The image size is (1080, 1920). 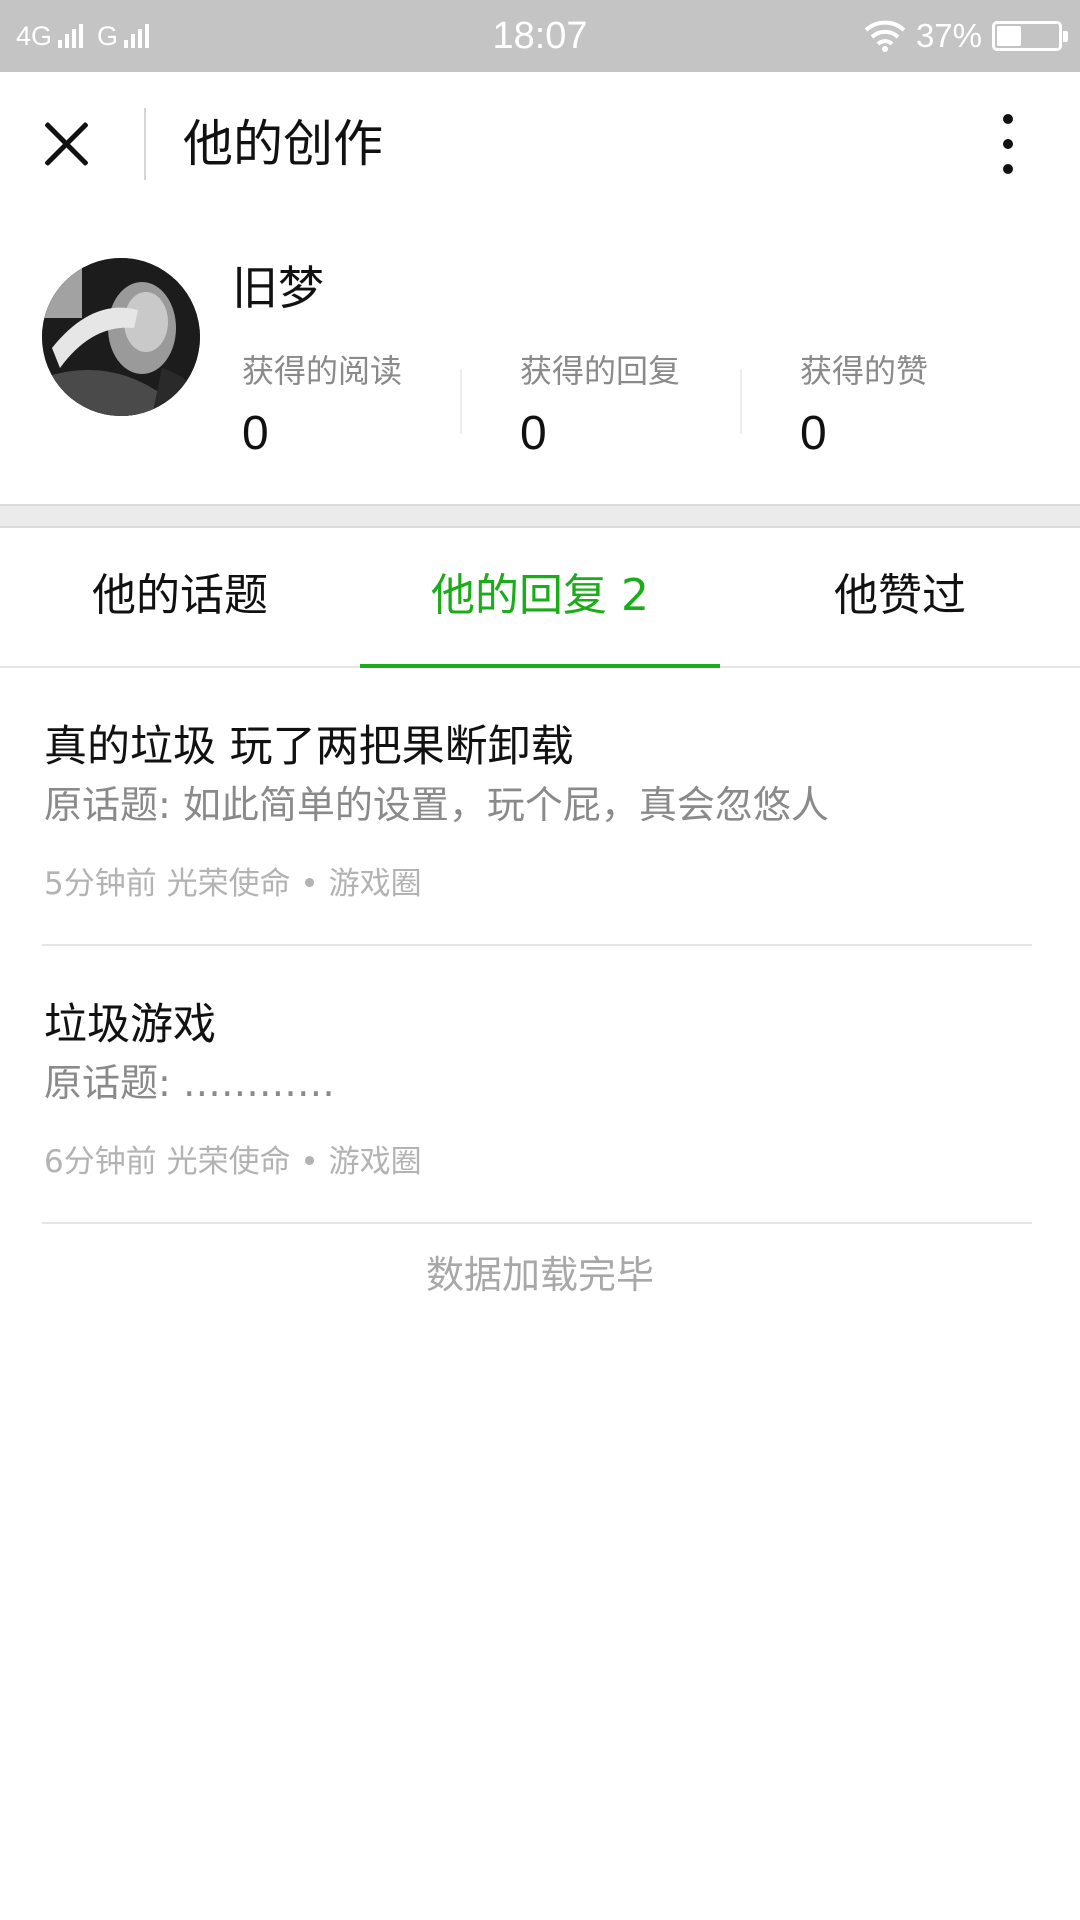 What do you see at coordinates (309, 747) in the screenshot?
I see `reply-title: 真的垃圾 玩了两把果断卸载` at bounding box center [309, 747].